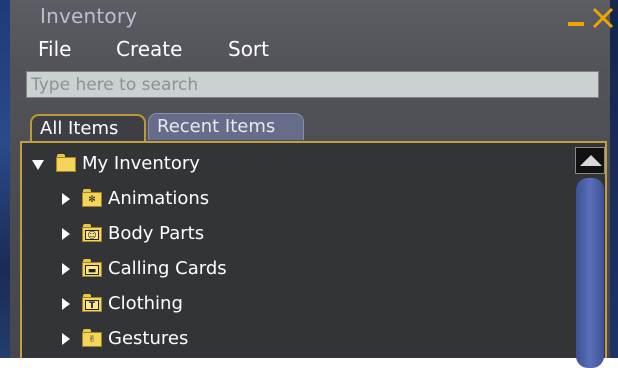 Image resolution: width=618 pixels, height=368 pixels. What do you see at coordinates (141, 163) in the screenshot?
I see `tree-item-label: My Inventory` at bounding box center [141, 163].